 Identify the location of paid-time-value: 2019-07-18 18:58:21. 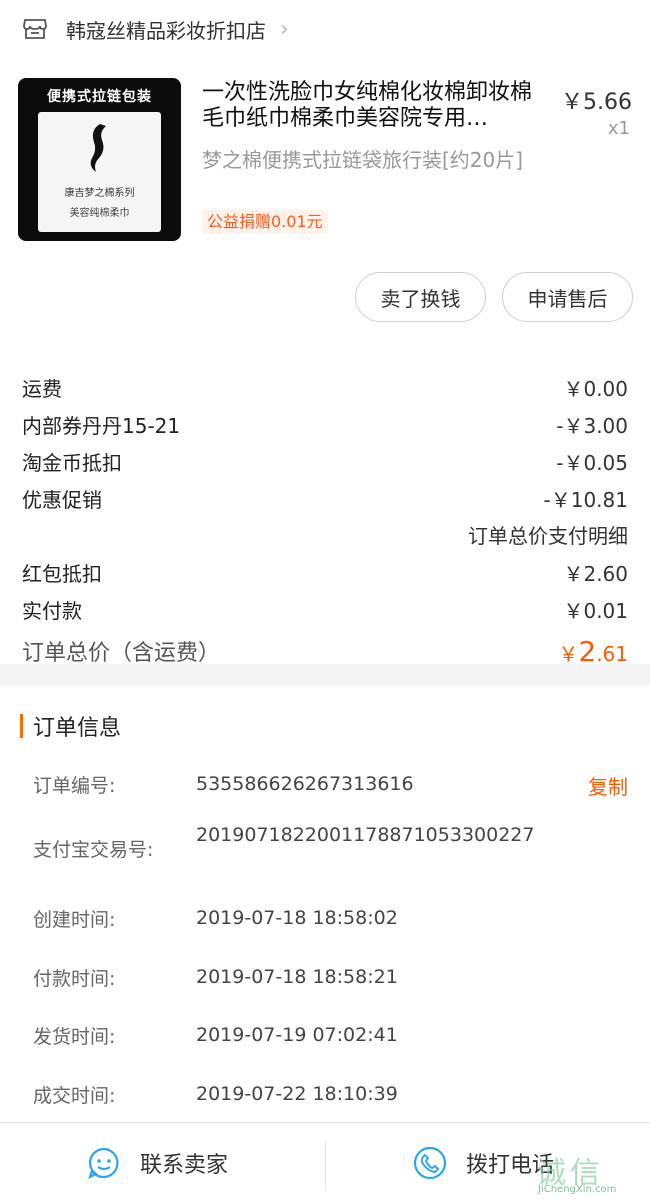
(297, 977).